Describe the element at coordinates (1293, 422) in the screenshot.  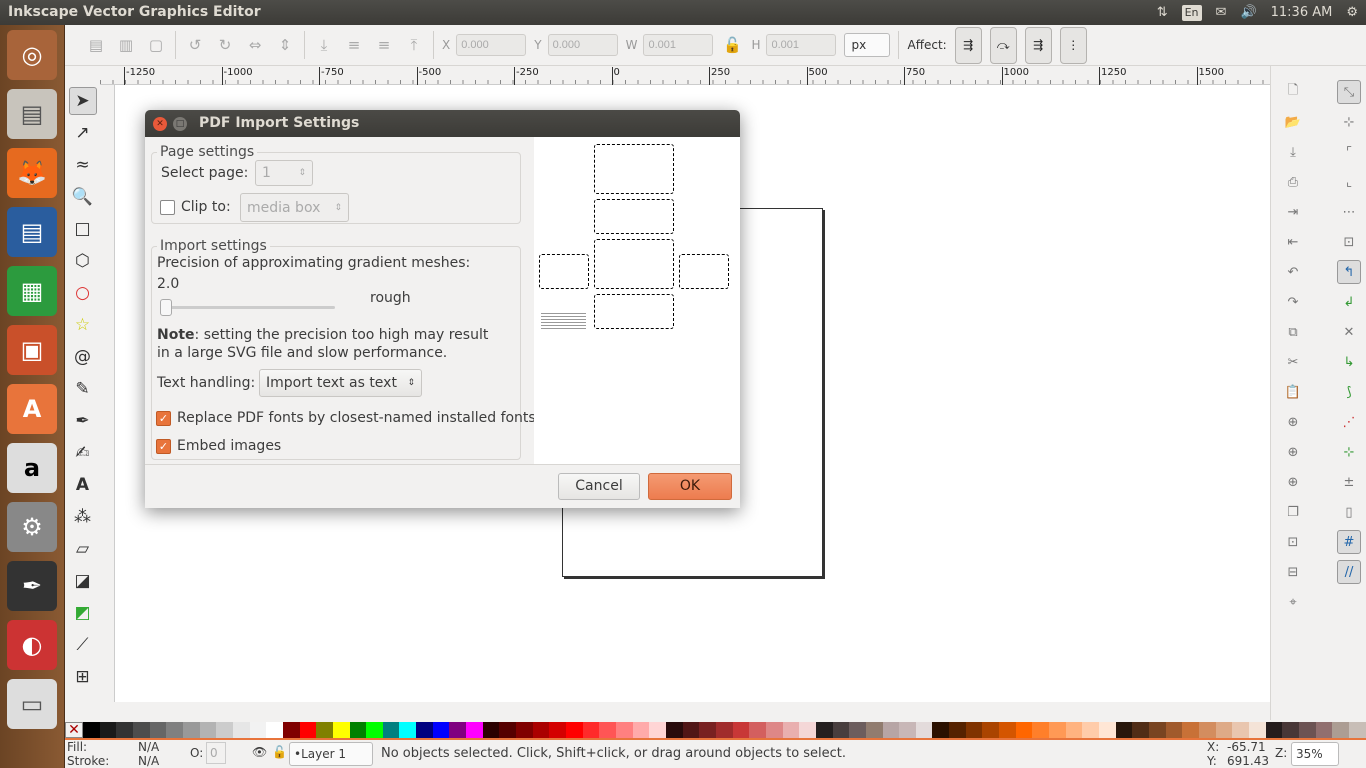
I see `zoom-selection-icon: ⊕` at that location.